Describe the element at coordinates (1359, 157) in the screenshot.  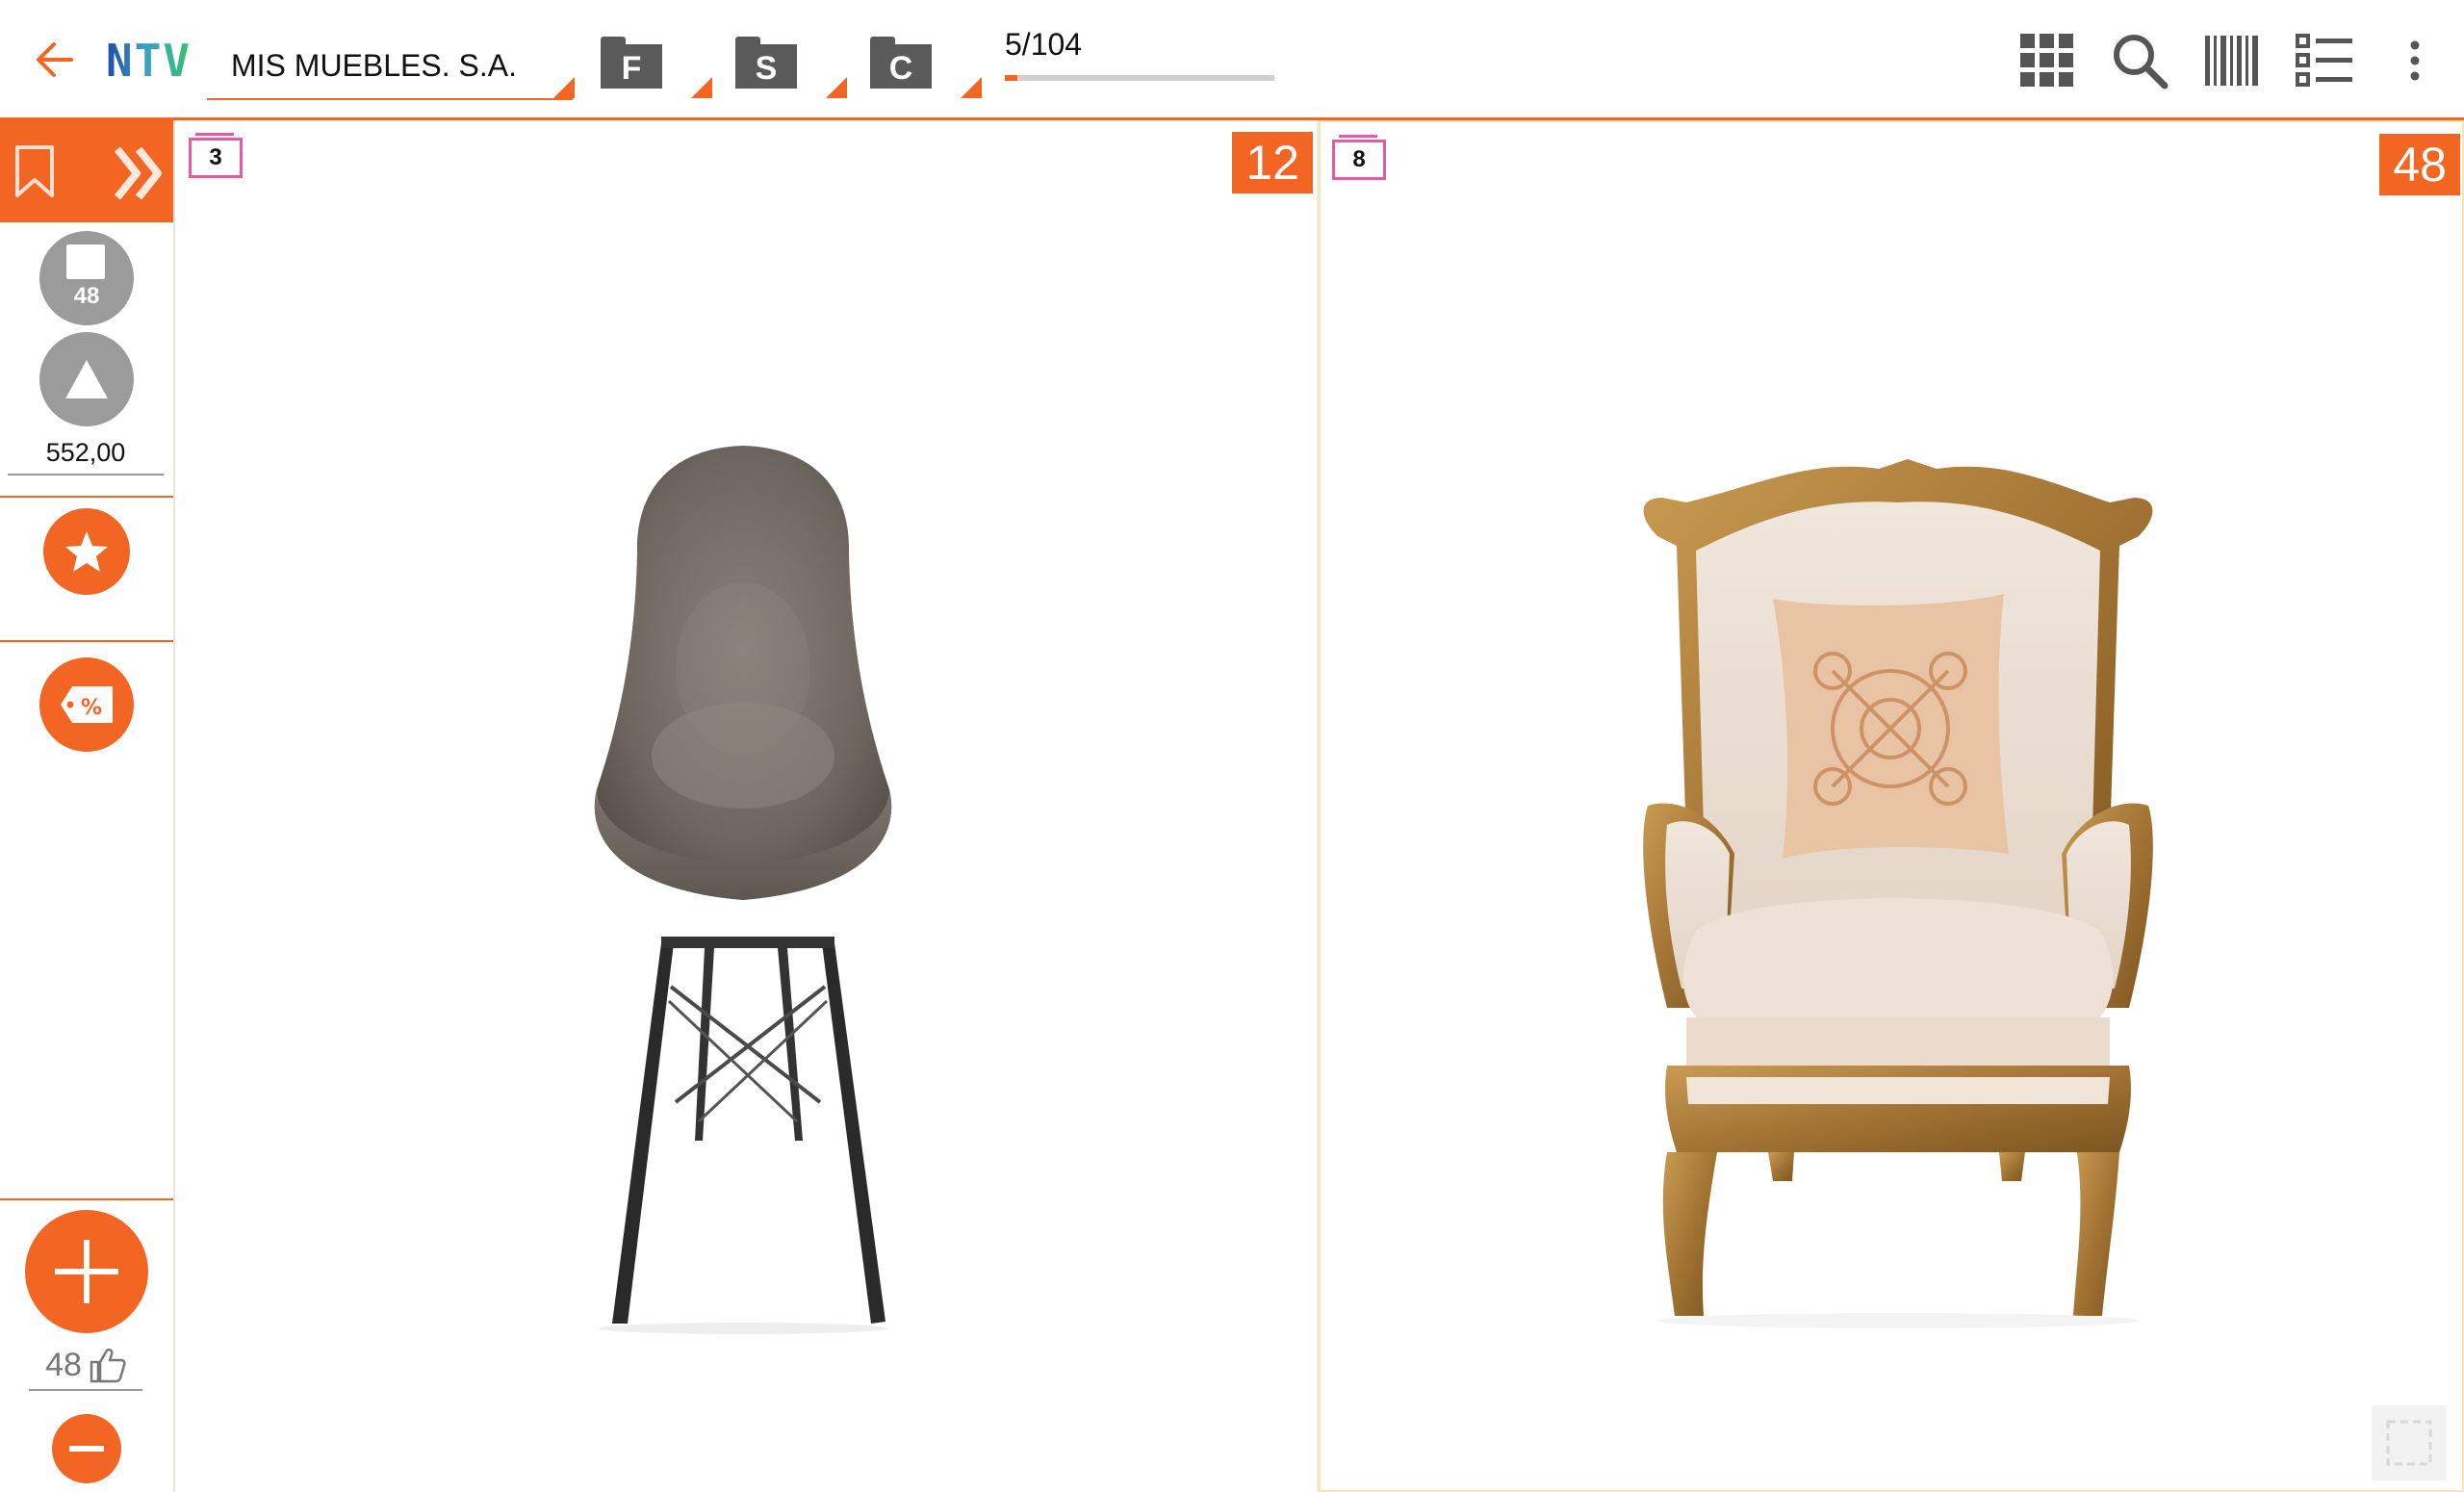
I see `variant-count-badge: 8` at that location.